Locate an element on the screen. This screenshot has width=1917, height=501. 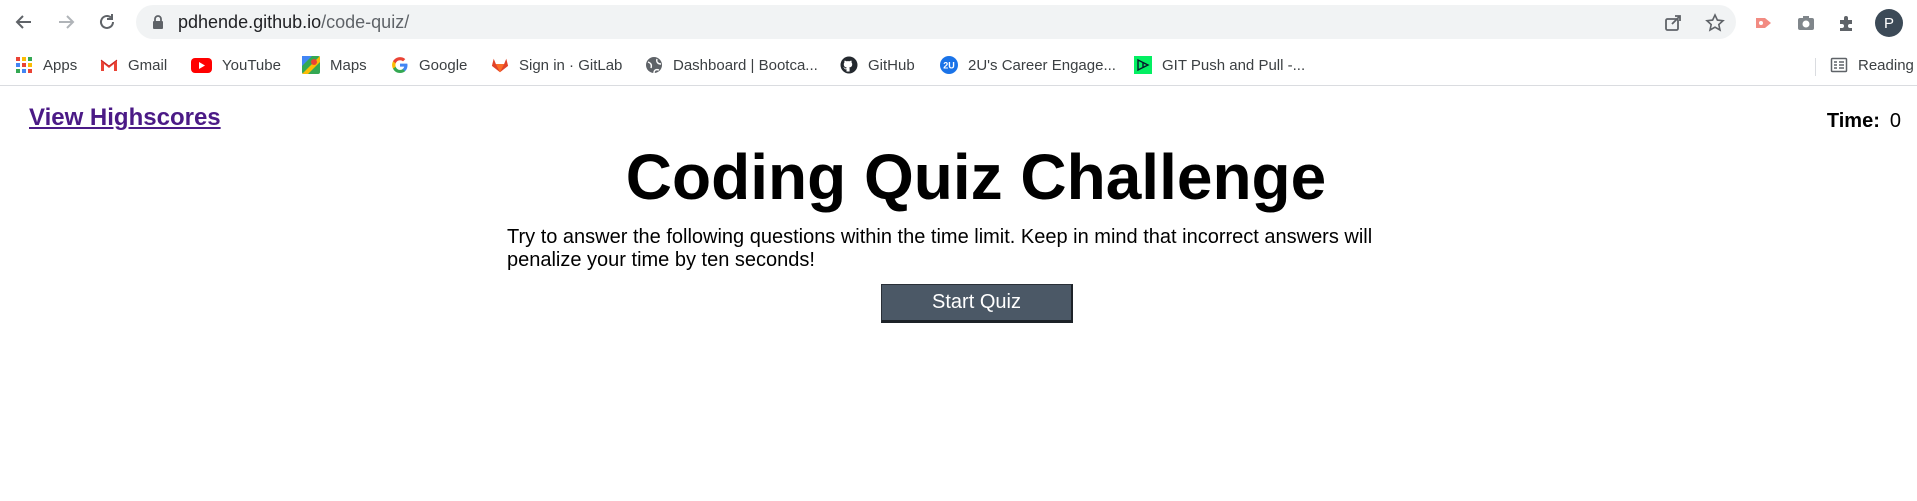
arrow-right-icon is located at coordinates (67, 22).